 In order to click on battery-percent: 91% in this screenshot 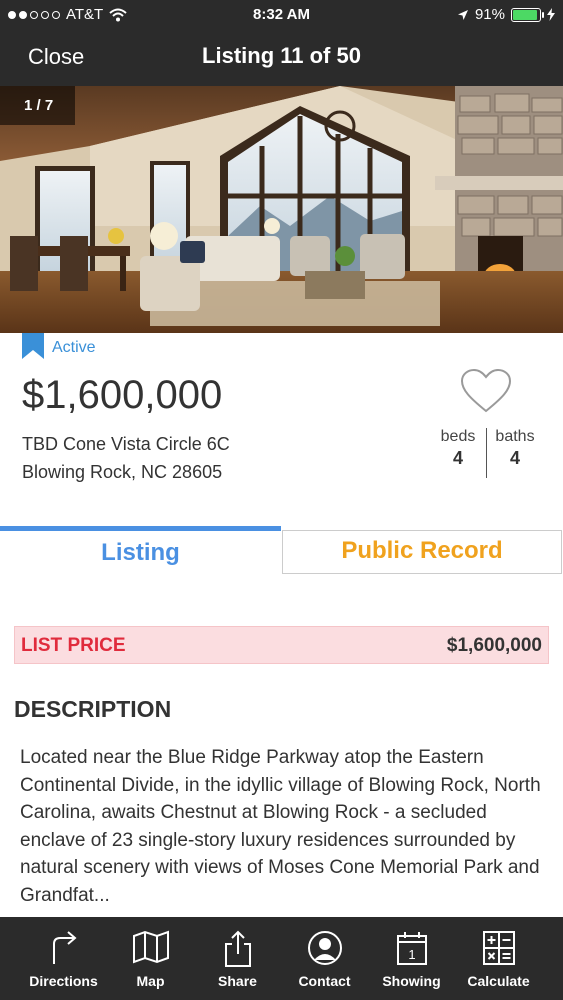, I will do `click(489, 14)`.